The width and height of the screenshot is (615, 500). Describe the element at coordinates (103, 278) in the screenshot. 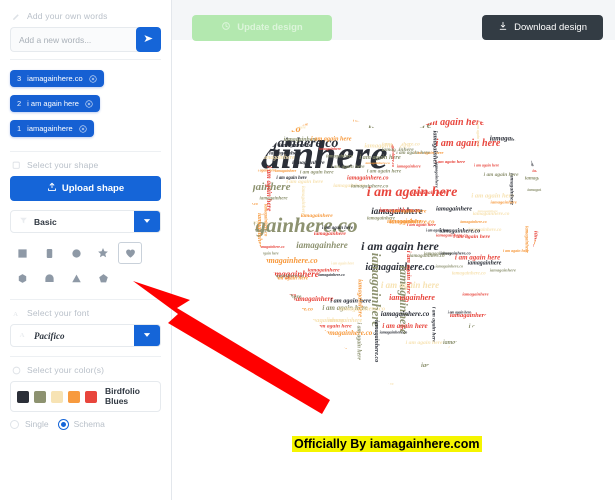

I see `shape-option-pentagon` at that location.